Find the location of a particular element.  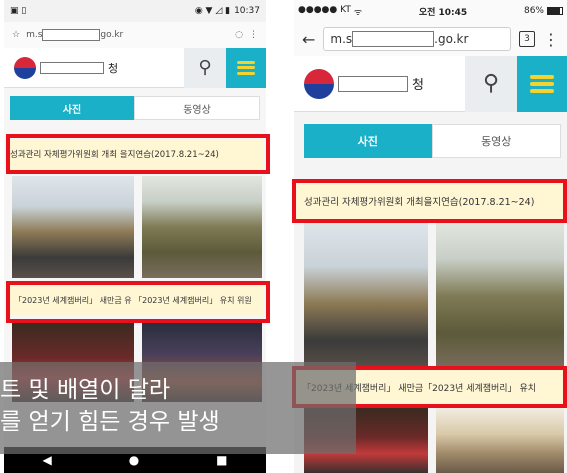

recent-apps-nav-icon: ■ is located at coordinates (221, 460).